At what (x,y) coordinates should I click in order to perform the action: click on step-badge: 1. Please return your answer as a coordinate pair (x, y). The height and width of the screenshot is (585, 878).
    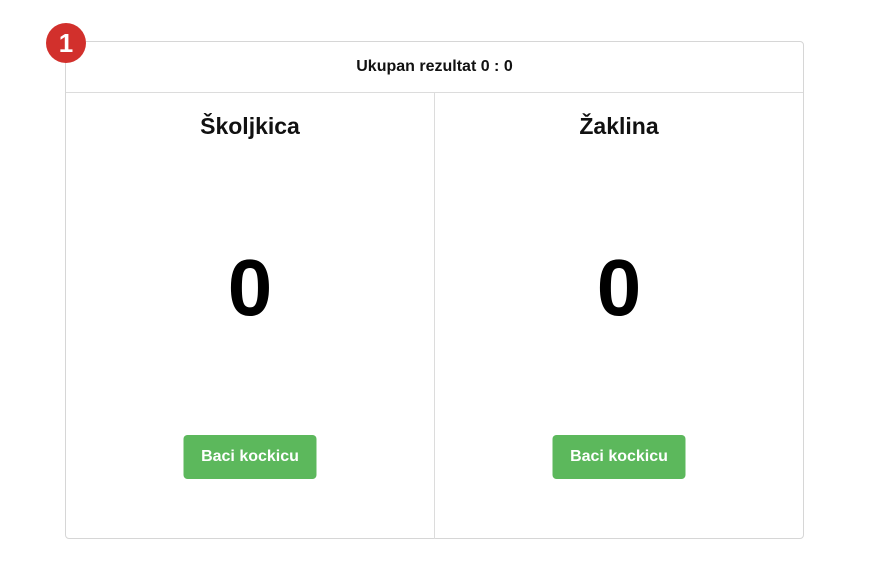
    Looking at the image, I should click on (66, 43).